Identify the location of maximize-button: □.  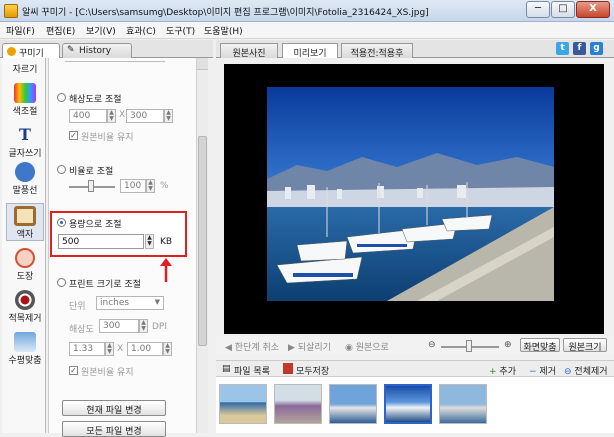
(563, 9).